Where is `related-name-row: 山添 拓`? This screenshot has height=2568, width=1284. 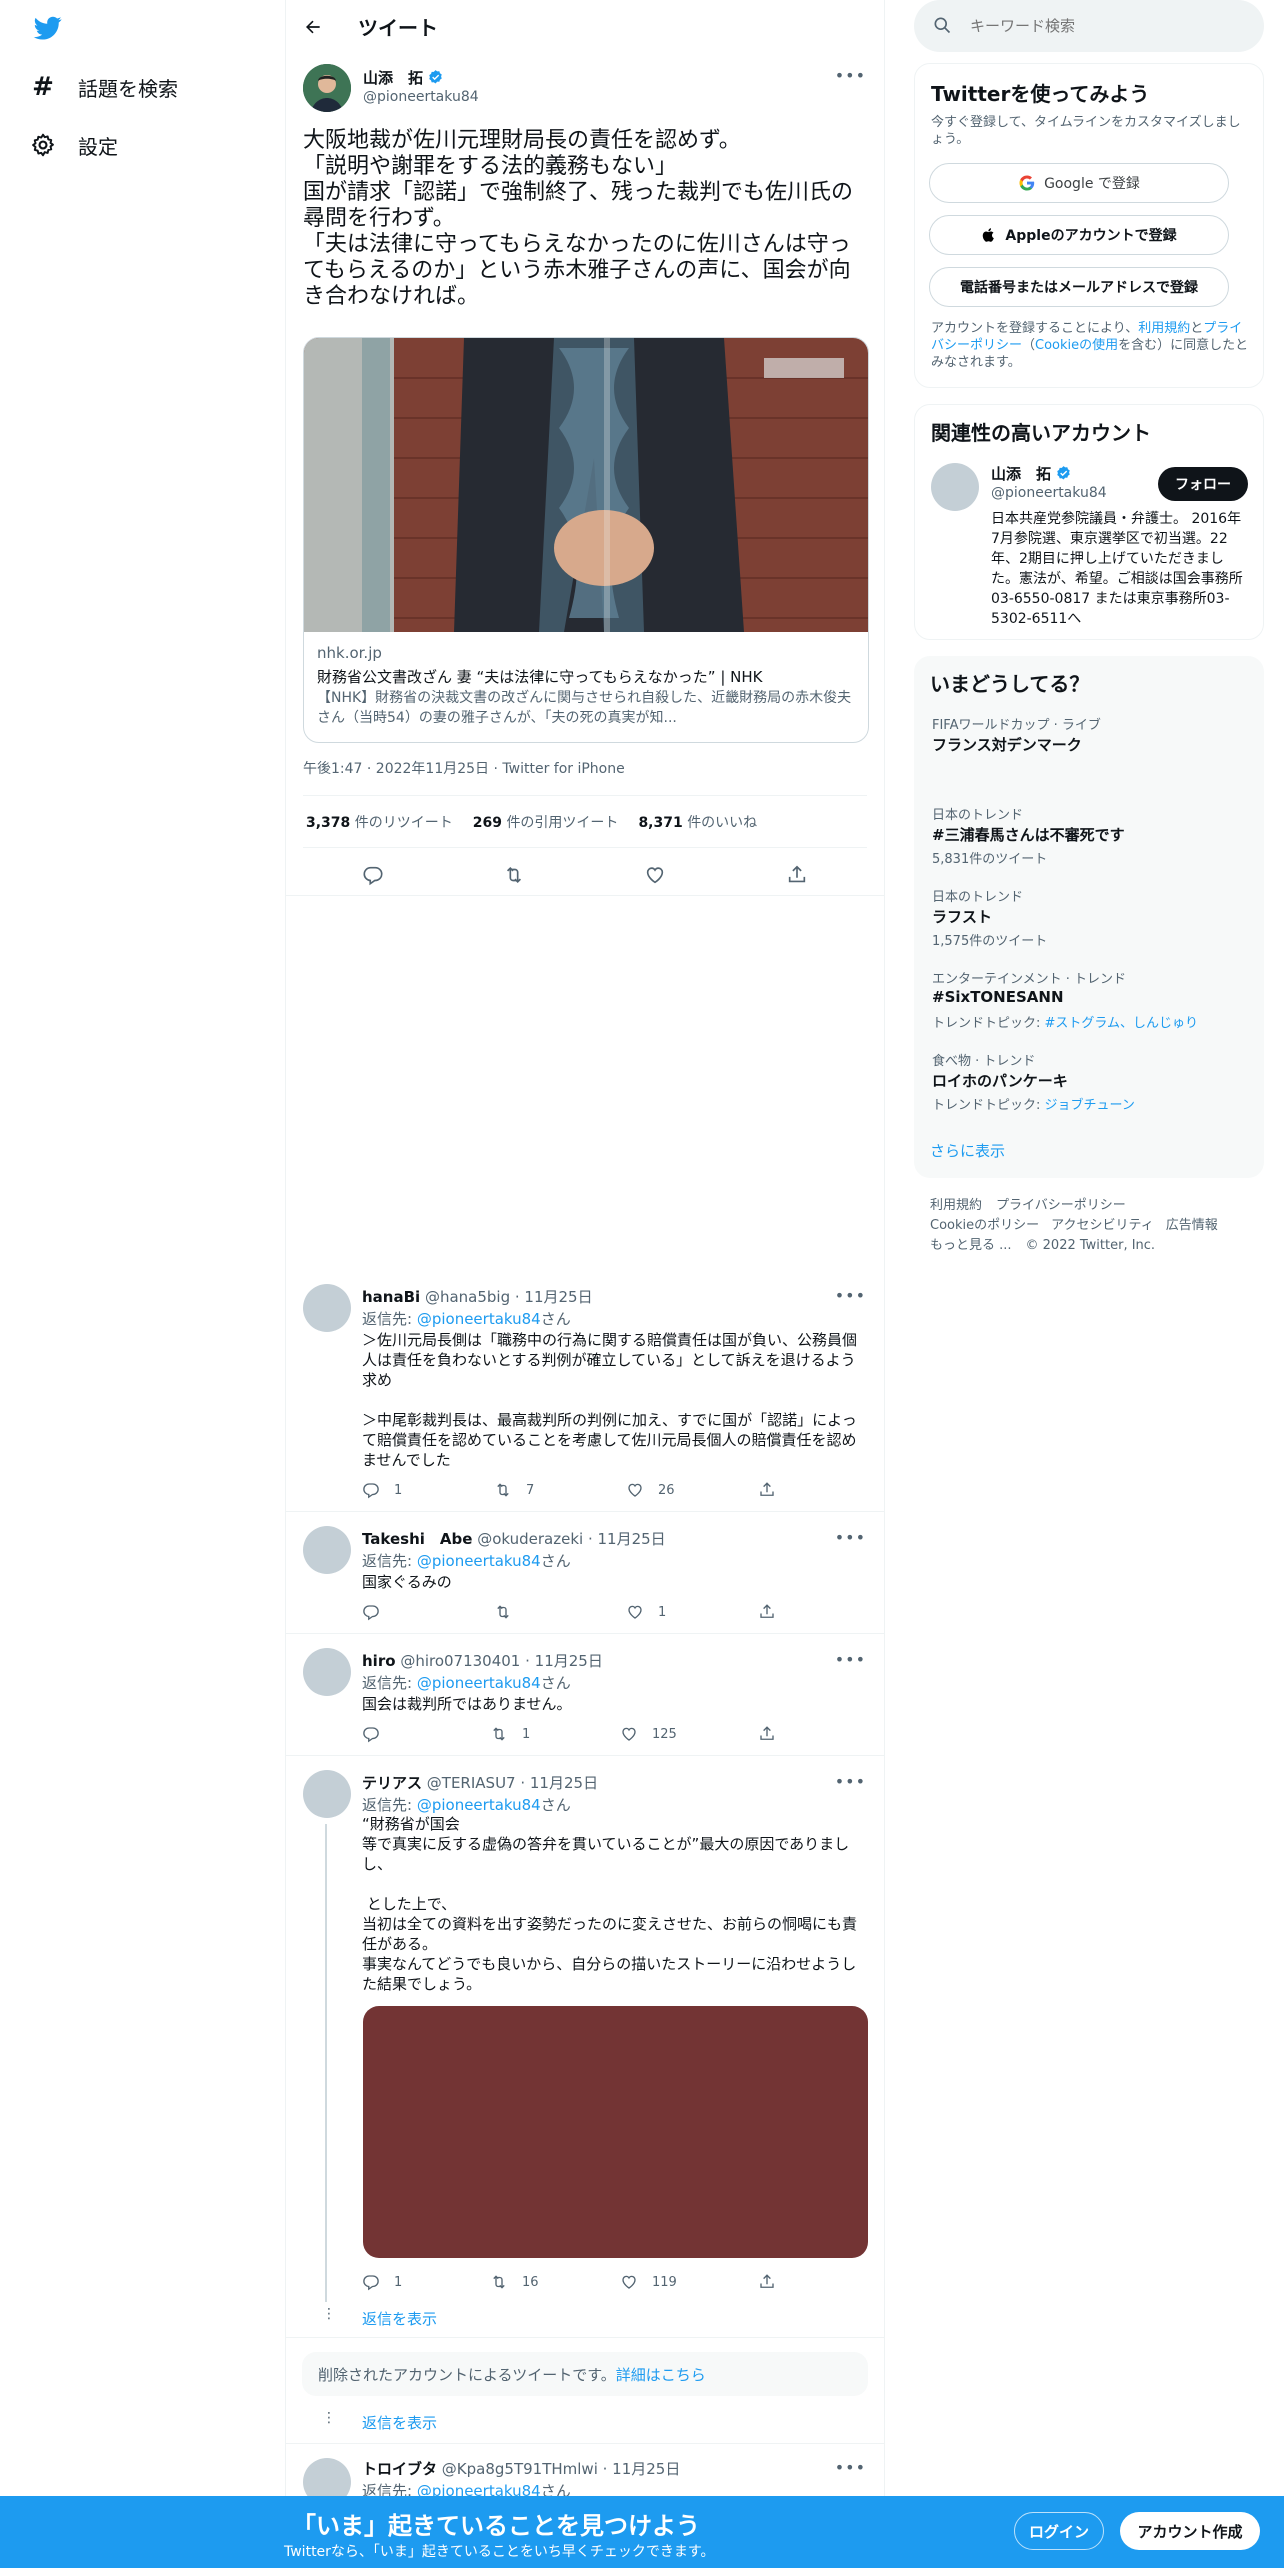 related-name-row: 山添 拓 is located at coordinates (1031, 473).